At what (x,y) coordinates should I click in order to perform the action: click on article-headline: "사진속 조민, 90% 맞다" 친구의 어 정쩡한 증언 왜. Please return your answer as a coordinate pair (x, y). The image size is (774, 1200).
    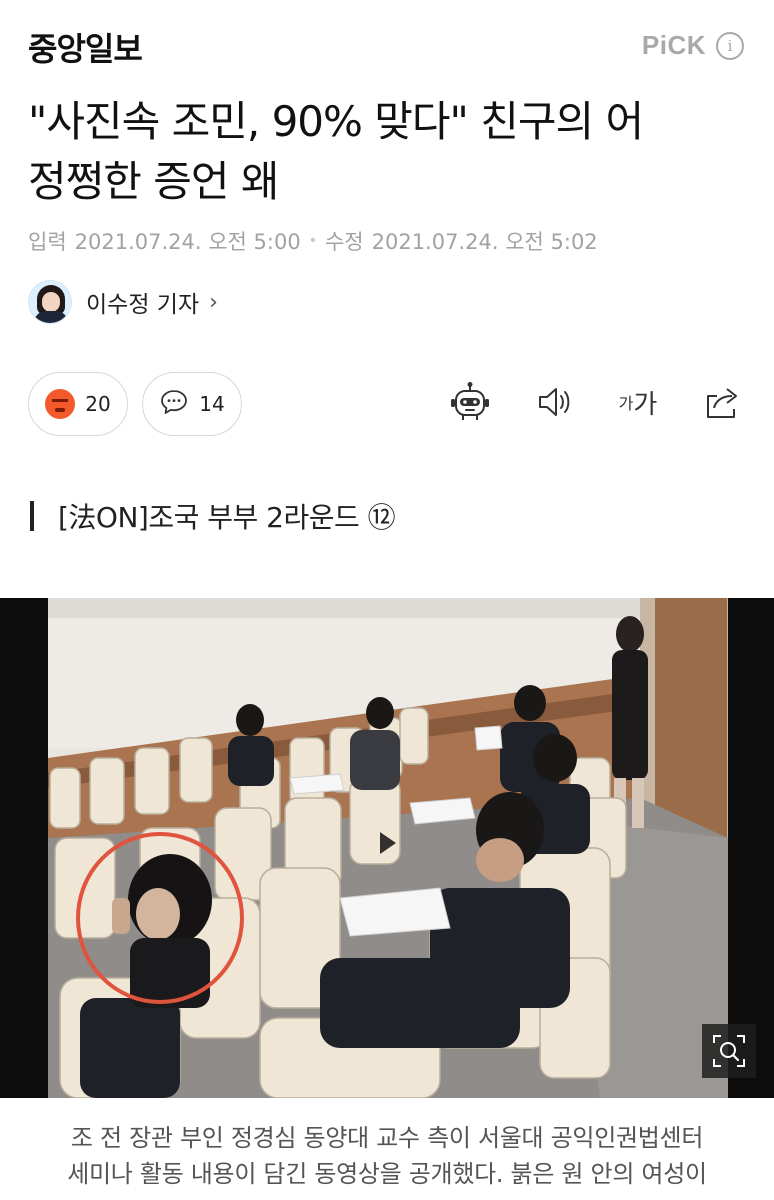
    Looking at the image, I should click on (388, 152).